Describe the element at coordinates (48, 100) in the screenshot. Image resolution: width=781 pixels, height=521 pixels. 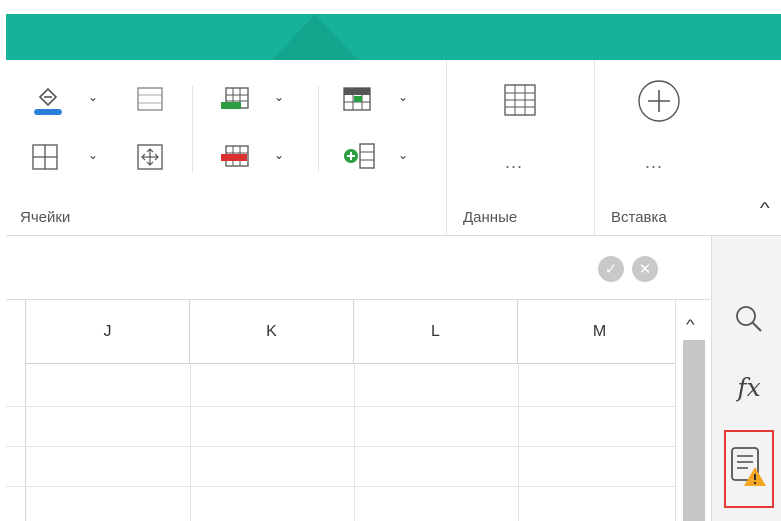
I see `fill-color-icon` at that location.